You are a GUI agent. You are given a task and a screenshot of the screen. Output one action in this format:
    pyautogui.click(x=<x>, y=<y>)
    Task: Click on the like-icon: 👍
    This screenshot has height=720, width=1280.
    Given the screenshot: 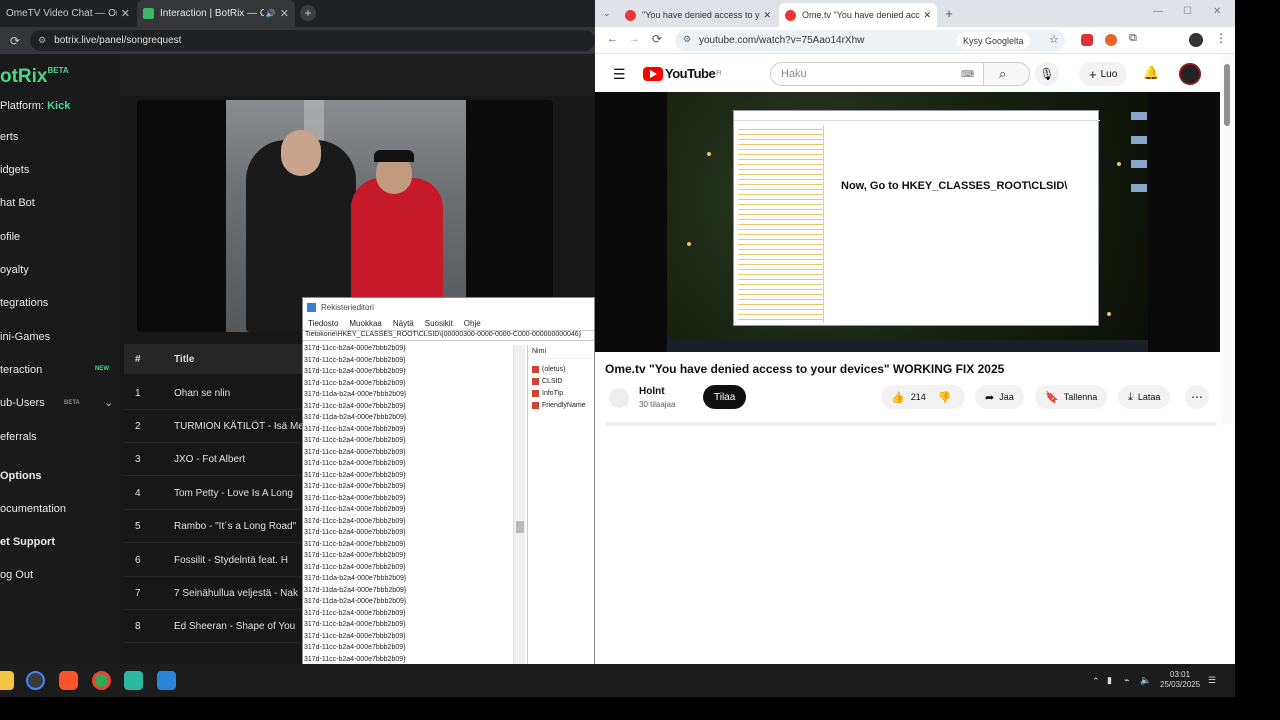 What is the action you would take?
    pyautogui.click(x=898, y=397)
    